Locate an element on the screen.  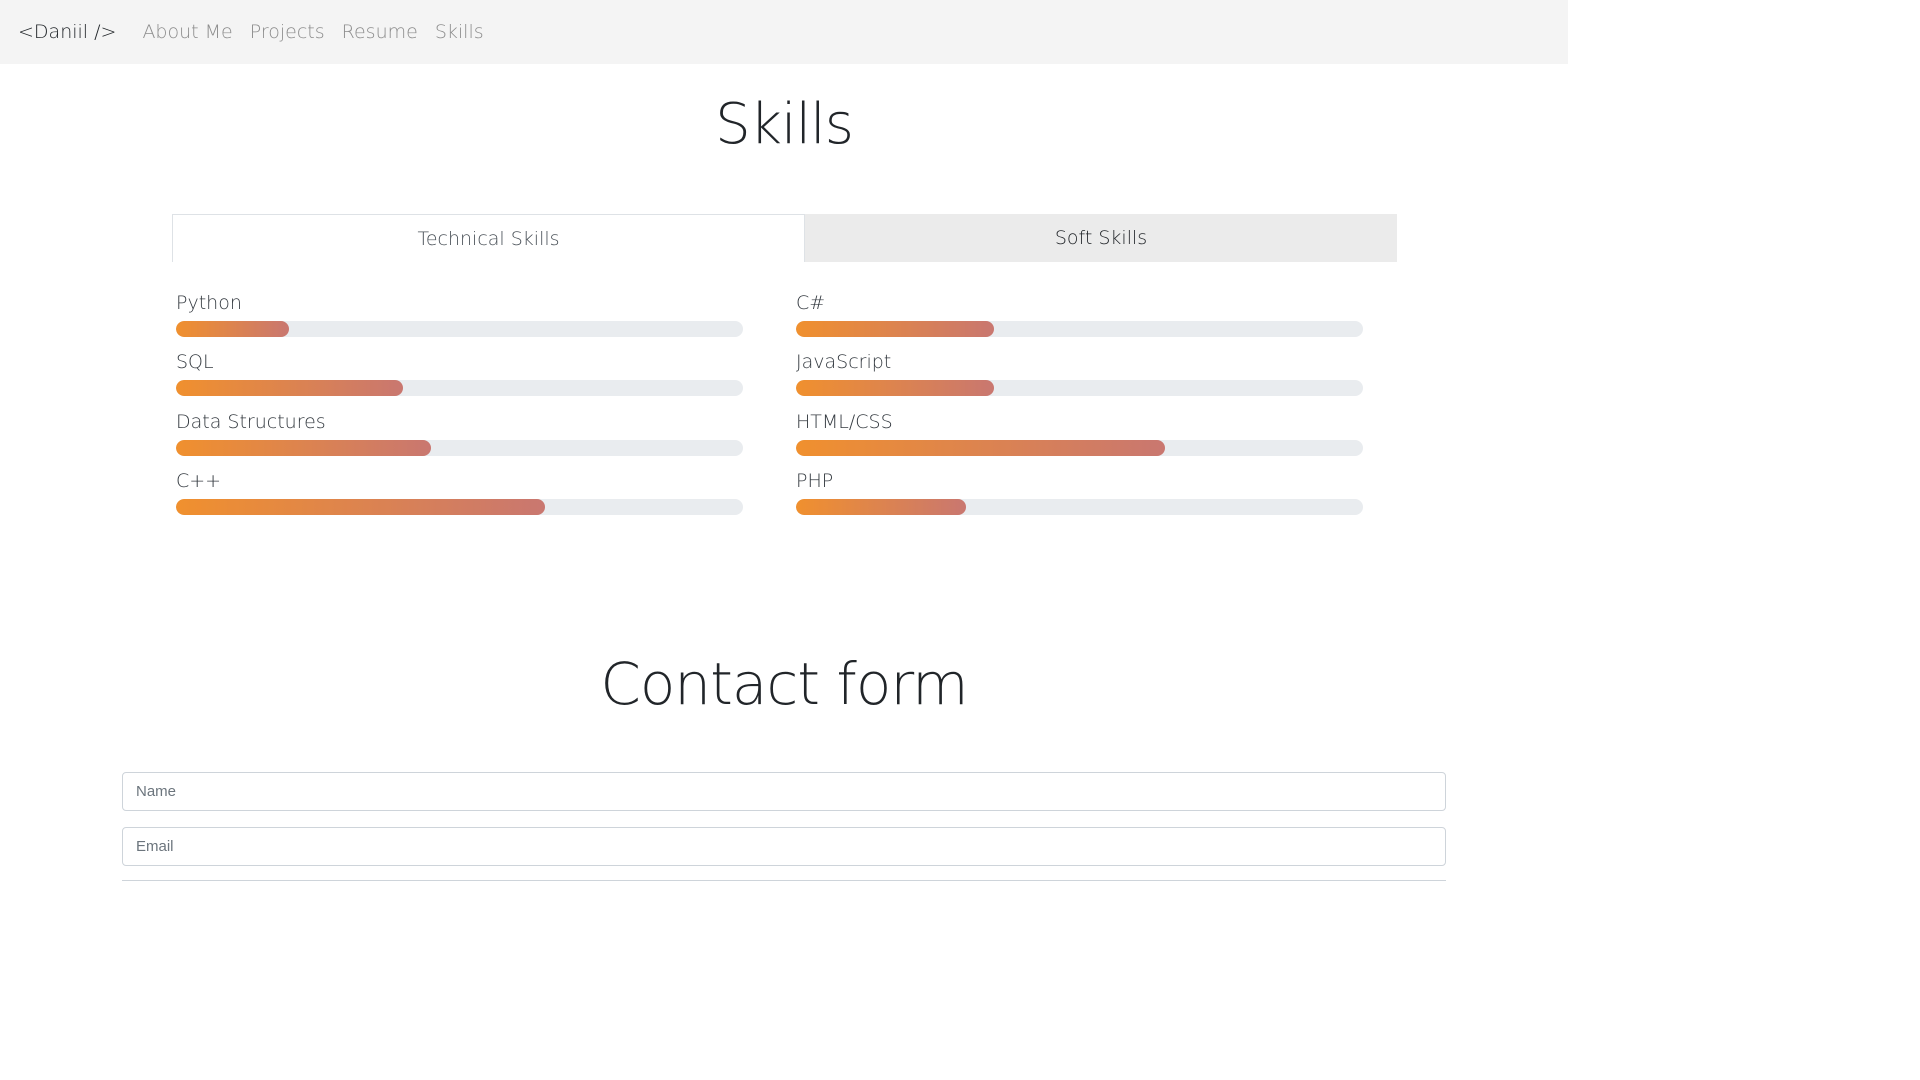
skills-tabs: Technical Skills Soft Skills is located at coordinates (784, 238).